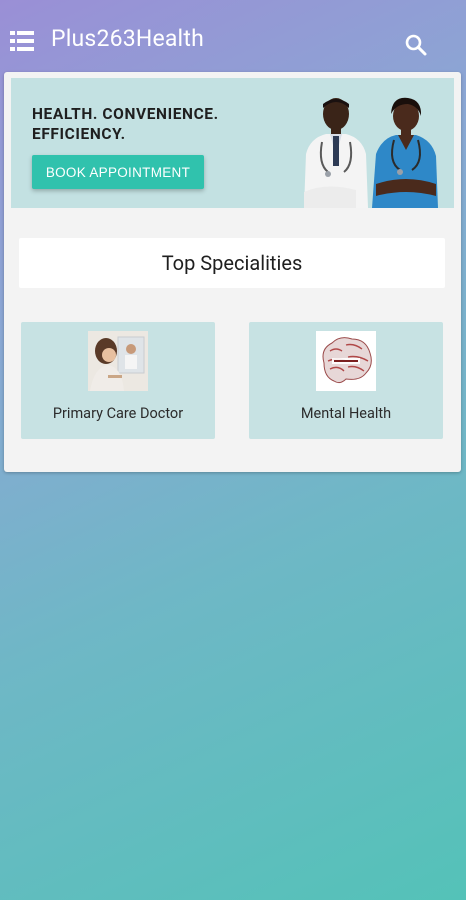 This screenshot has width=466, height=900. I want to click on speciality-label: Mental Health, so click(346, 413).